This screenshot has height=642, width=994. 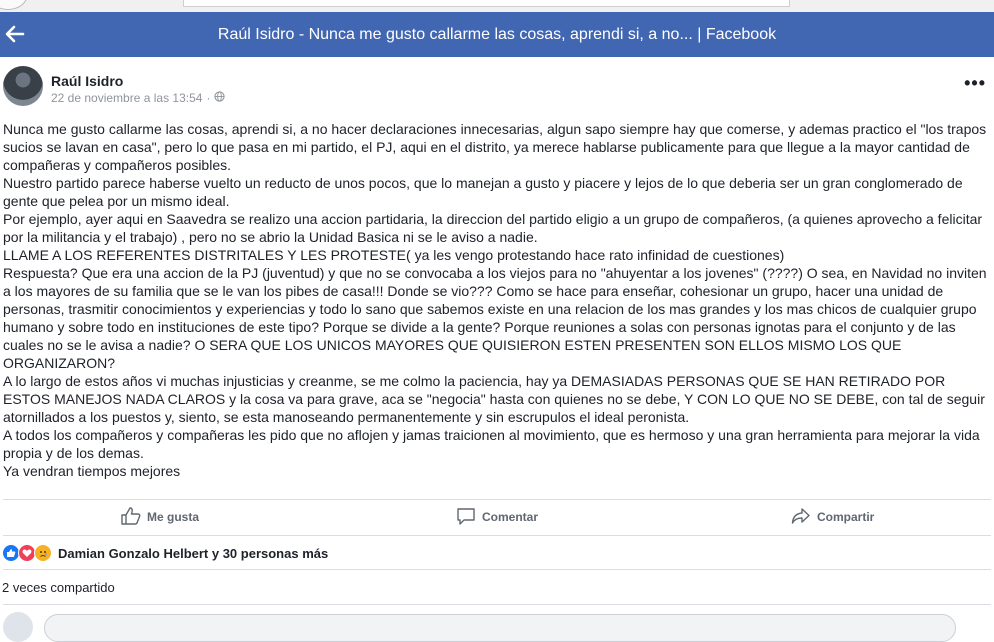 What do you see at coordinates (18, 627) in the screenshot?
I see `comment-avatar` at bounding box center [18, 627].